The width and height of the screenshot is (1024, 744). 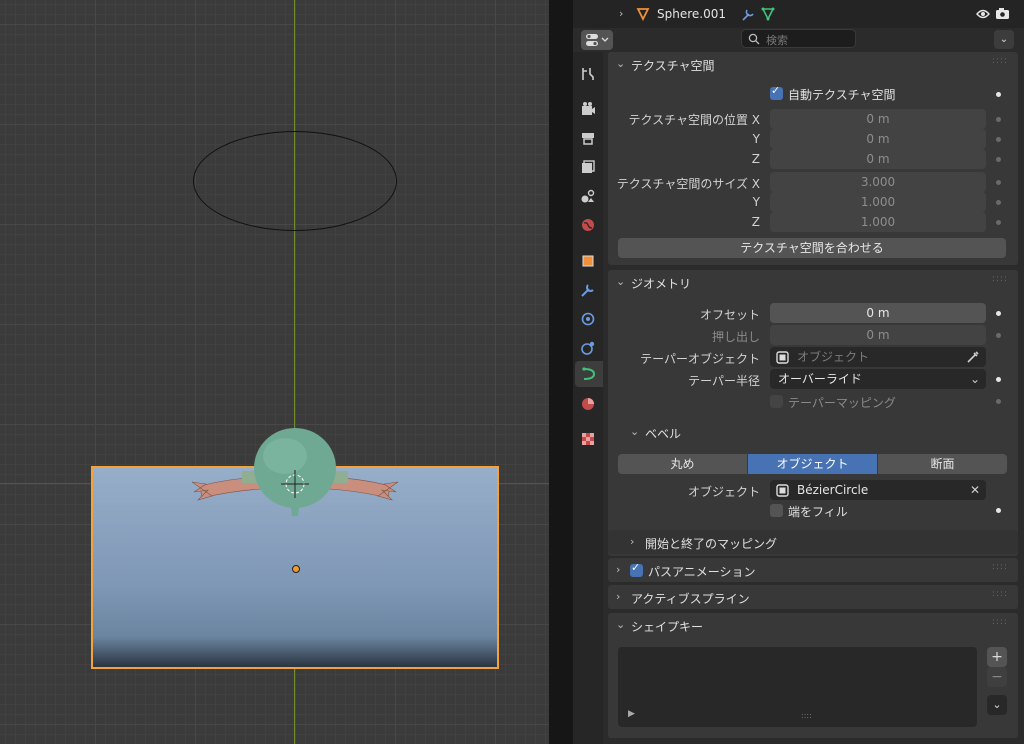 I want to click on tab-output, so click(x=588, y=138).